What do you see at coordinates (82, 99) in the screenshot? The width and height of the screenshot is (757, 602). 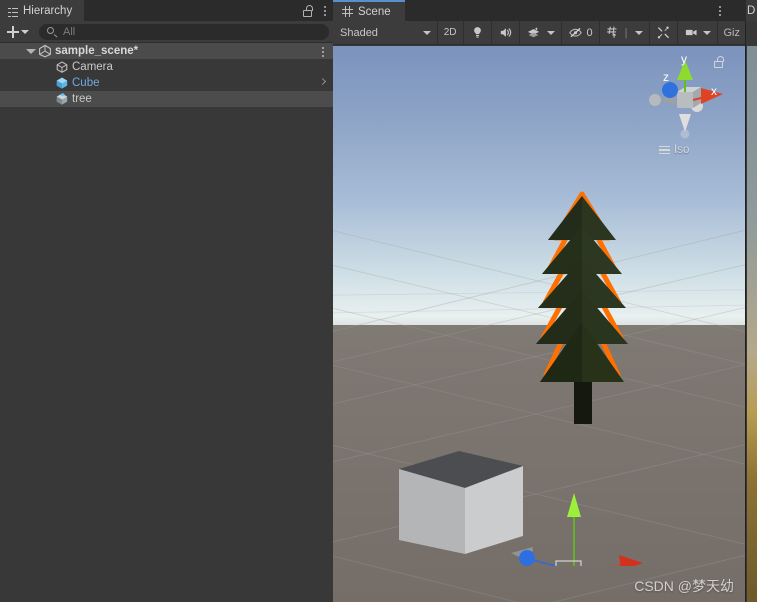 I see `hierarchy-row-label: tree` at bounding box center [82, 99].